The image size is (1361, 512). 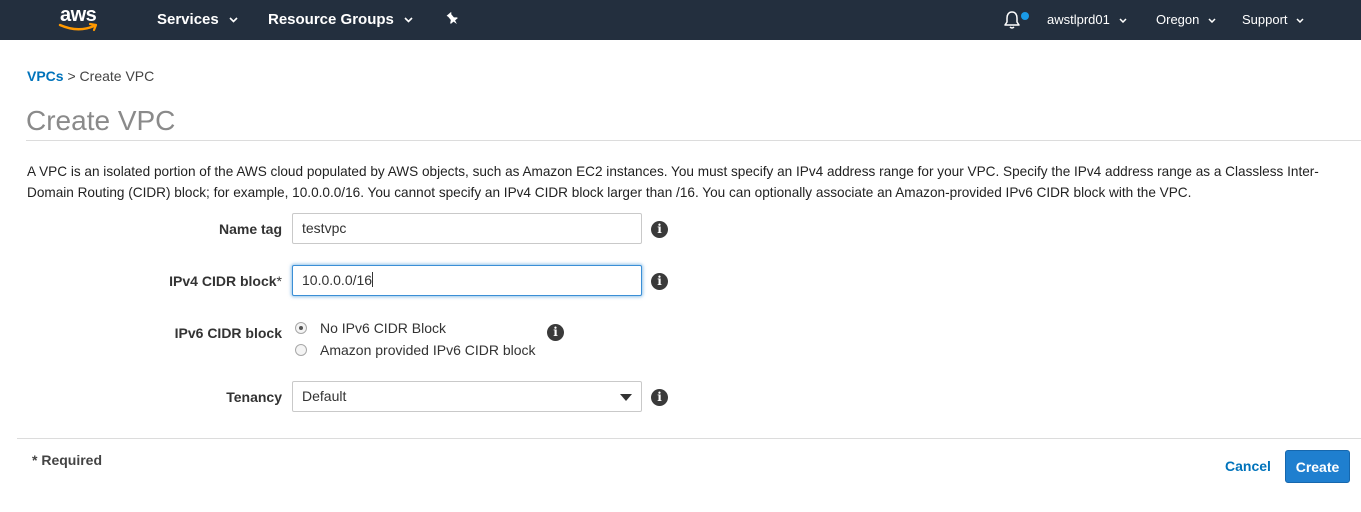 I want to click on resource-groups-menu: Resource Groups, so click(x=340, y=19).